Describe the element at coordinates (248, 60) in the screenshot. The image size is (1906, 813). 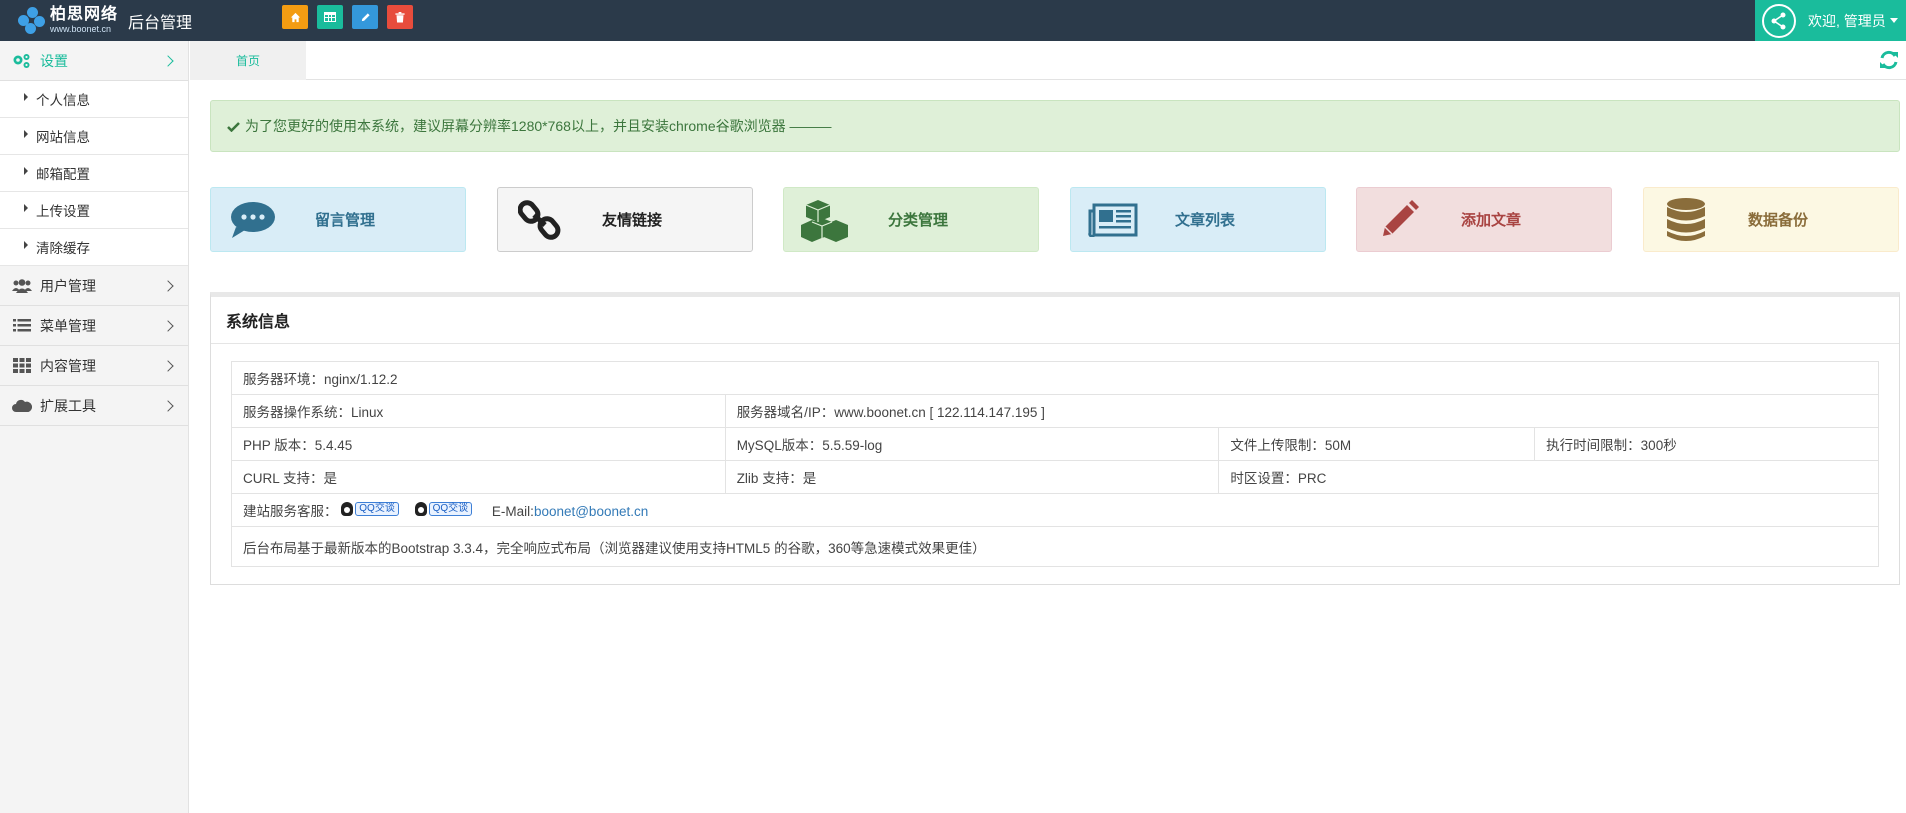
I see `tab-home: 首页` at that location.